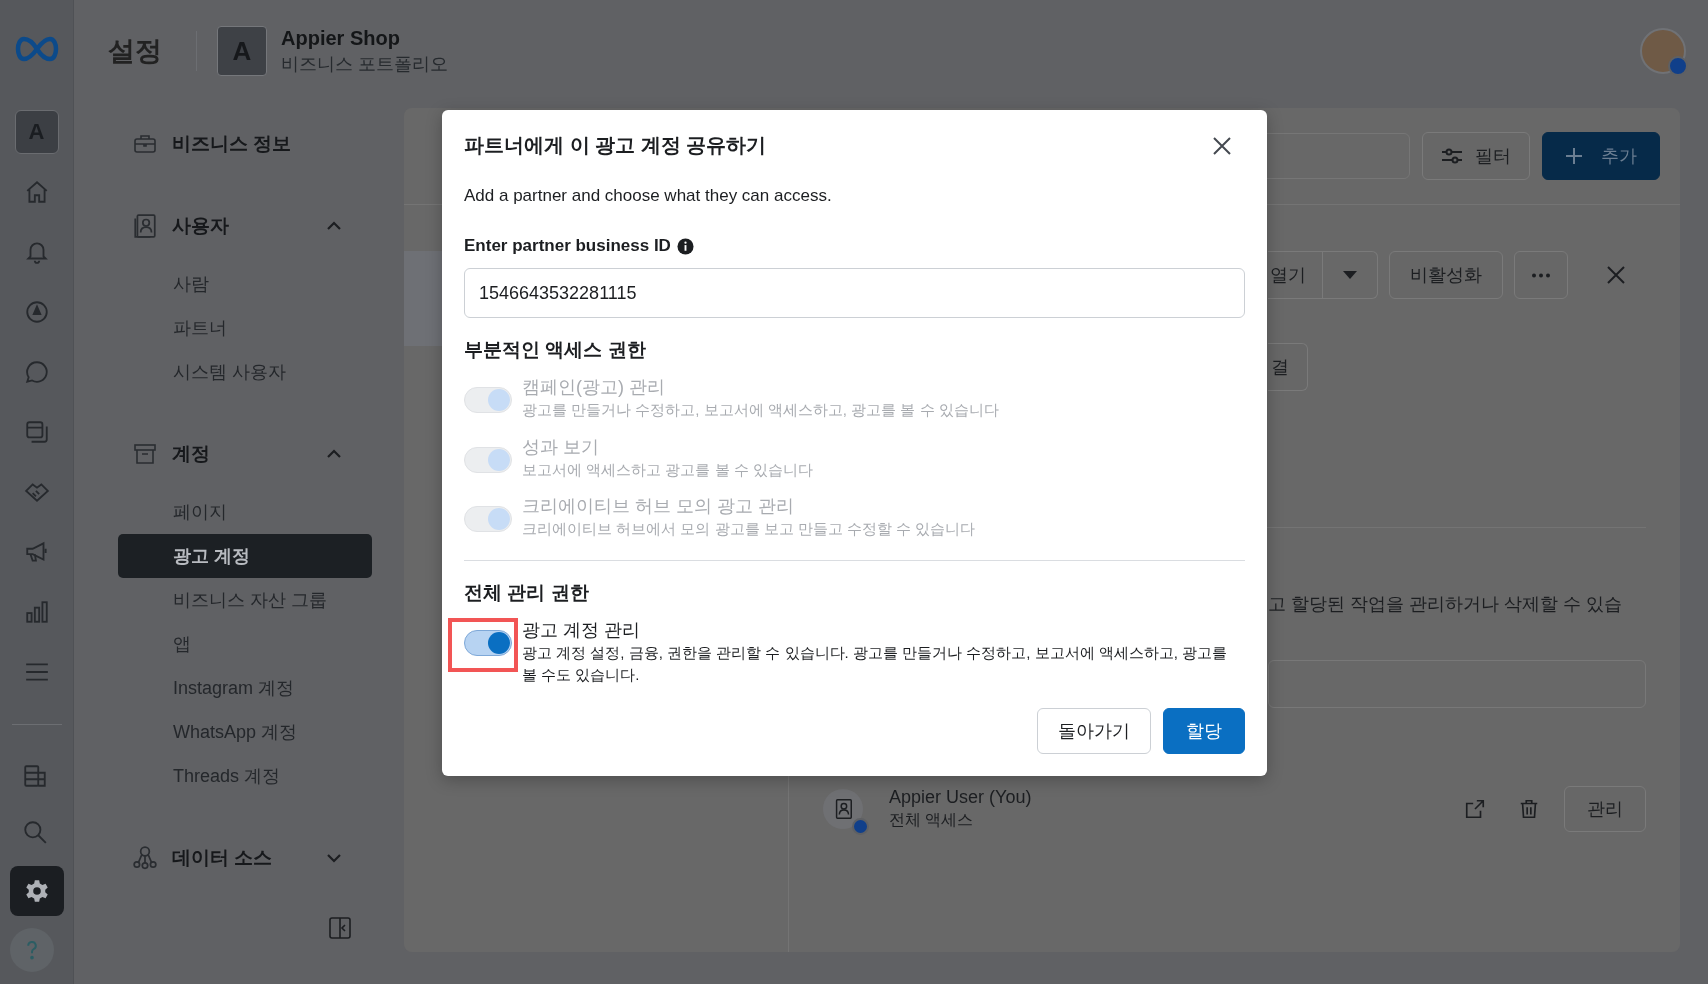  I want to click on briefcase-icon, so click(145, 144).